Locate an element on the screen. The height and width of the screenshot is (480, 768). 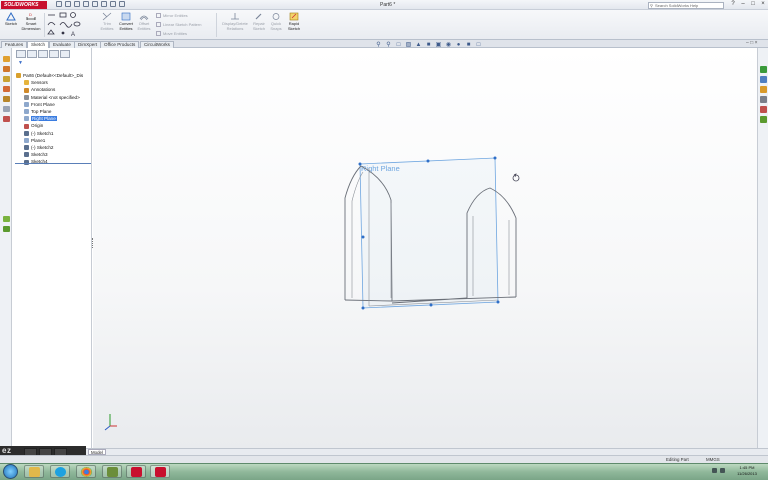
rebuild-icon is located at coordinates (113, 4).